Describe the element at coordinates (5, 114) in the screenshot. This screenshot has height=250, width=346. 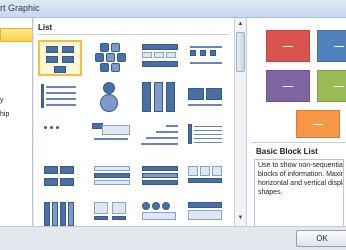
I see `category-item-label: hip` at that location.